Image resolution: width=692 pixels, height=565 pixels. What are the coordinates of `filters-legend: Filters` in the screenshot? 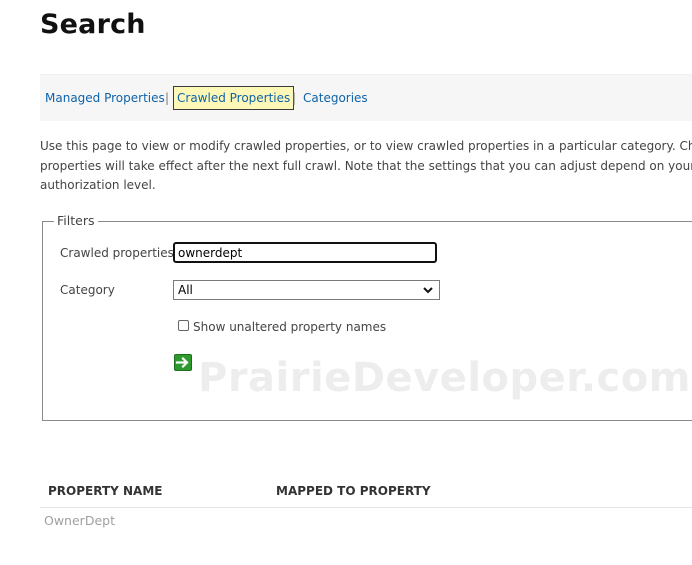 It's located at (76, 220).